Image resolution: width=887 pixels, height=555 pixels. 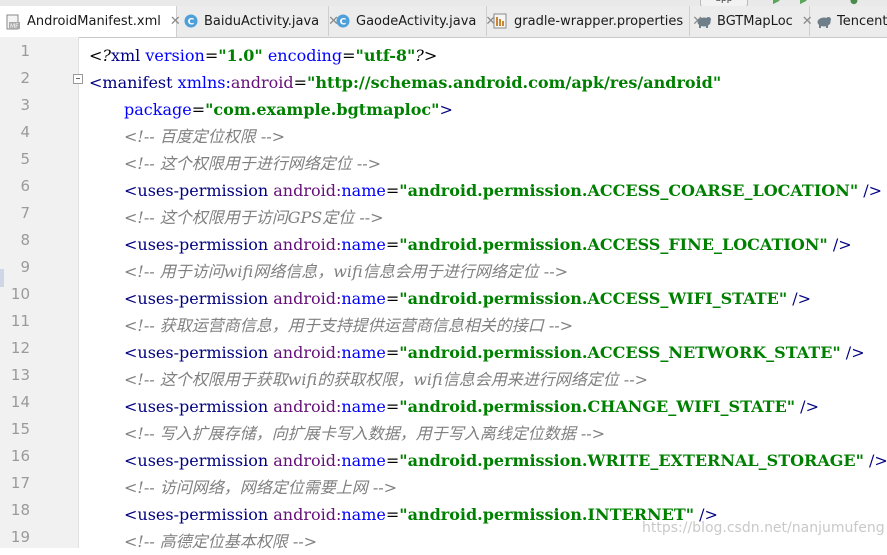 I want to click on code-line: 1 <?xml version="1.0" encoding="utf-8"?>, so click(x=443, y=55).